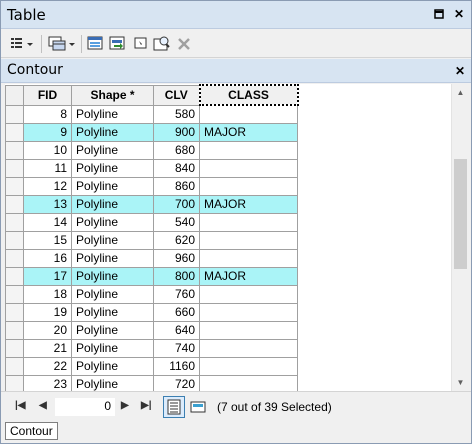 Image resolution: width=472 pixels, height=444 pixels. I want to click on table-row: 19 Polyline 660, so click(151, 312).